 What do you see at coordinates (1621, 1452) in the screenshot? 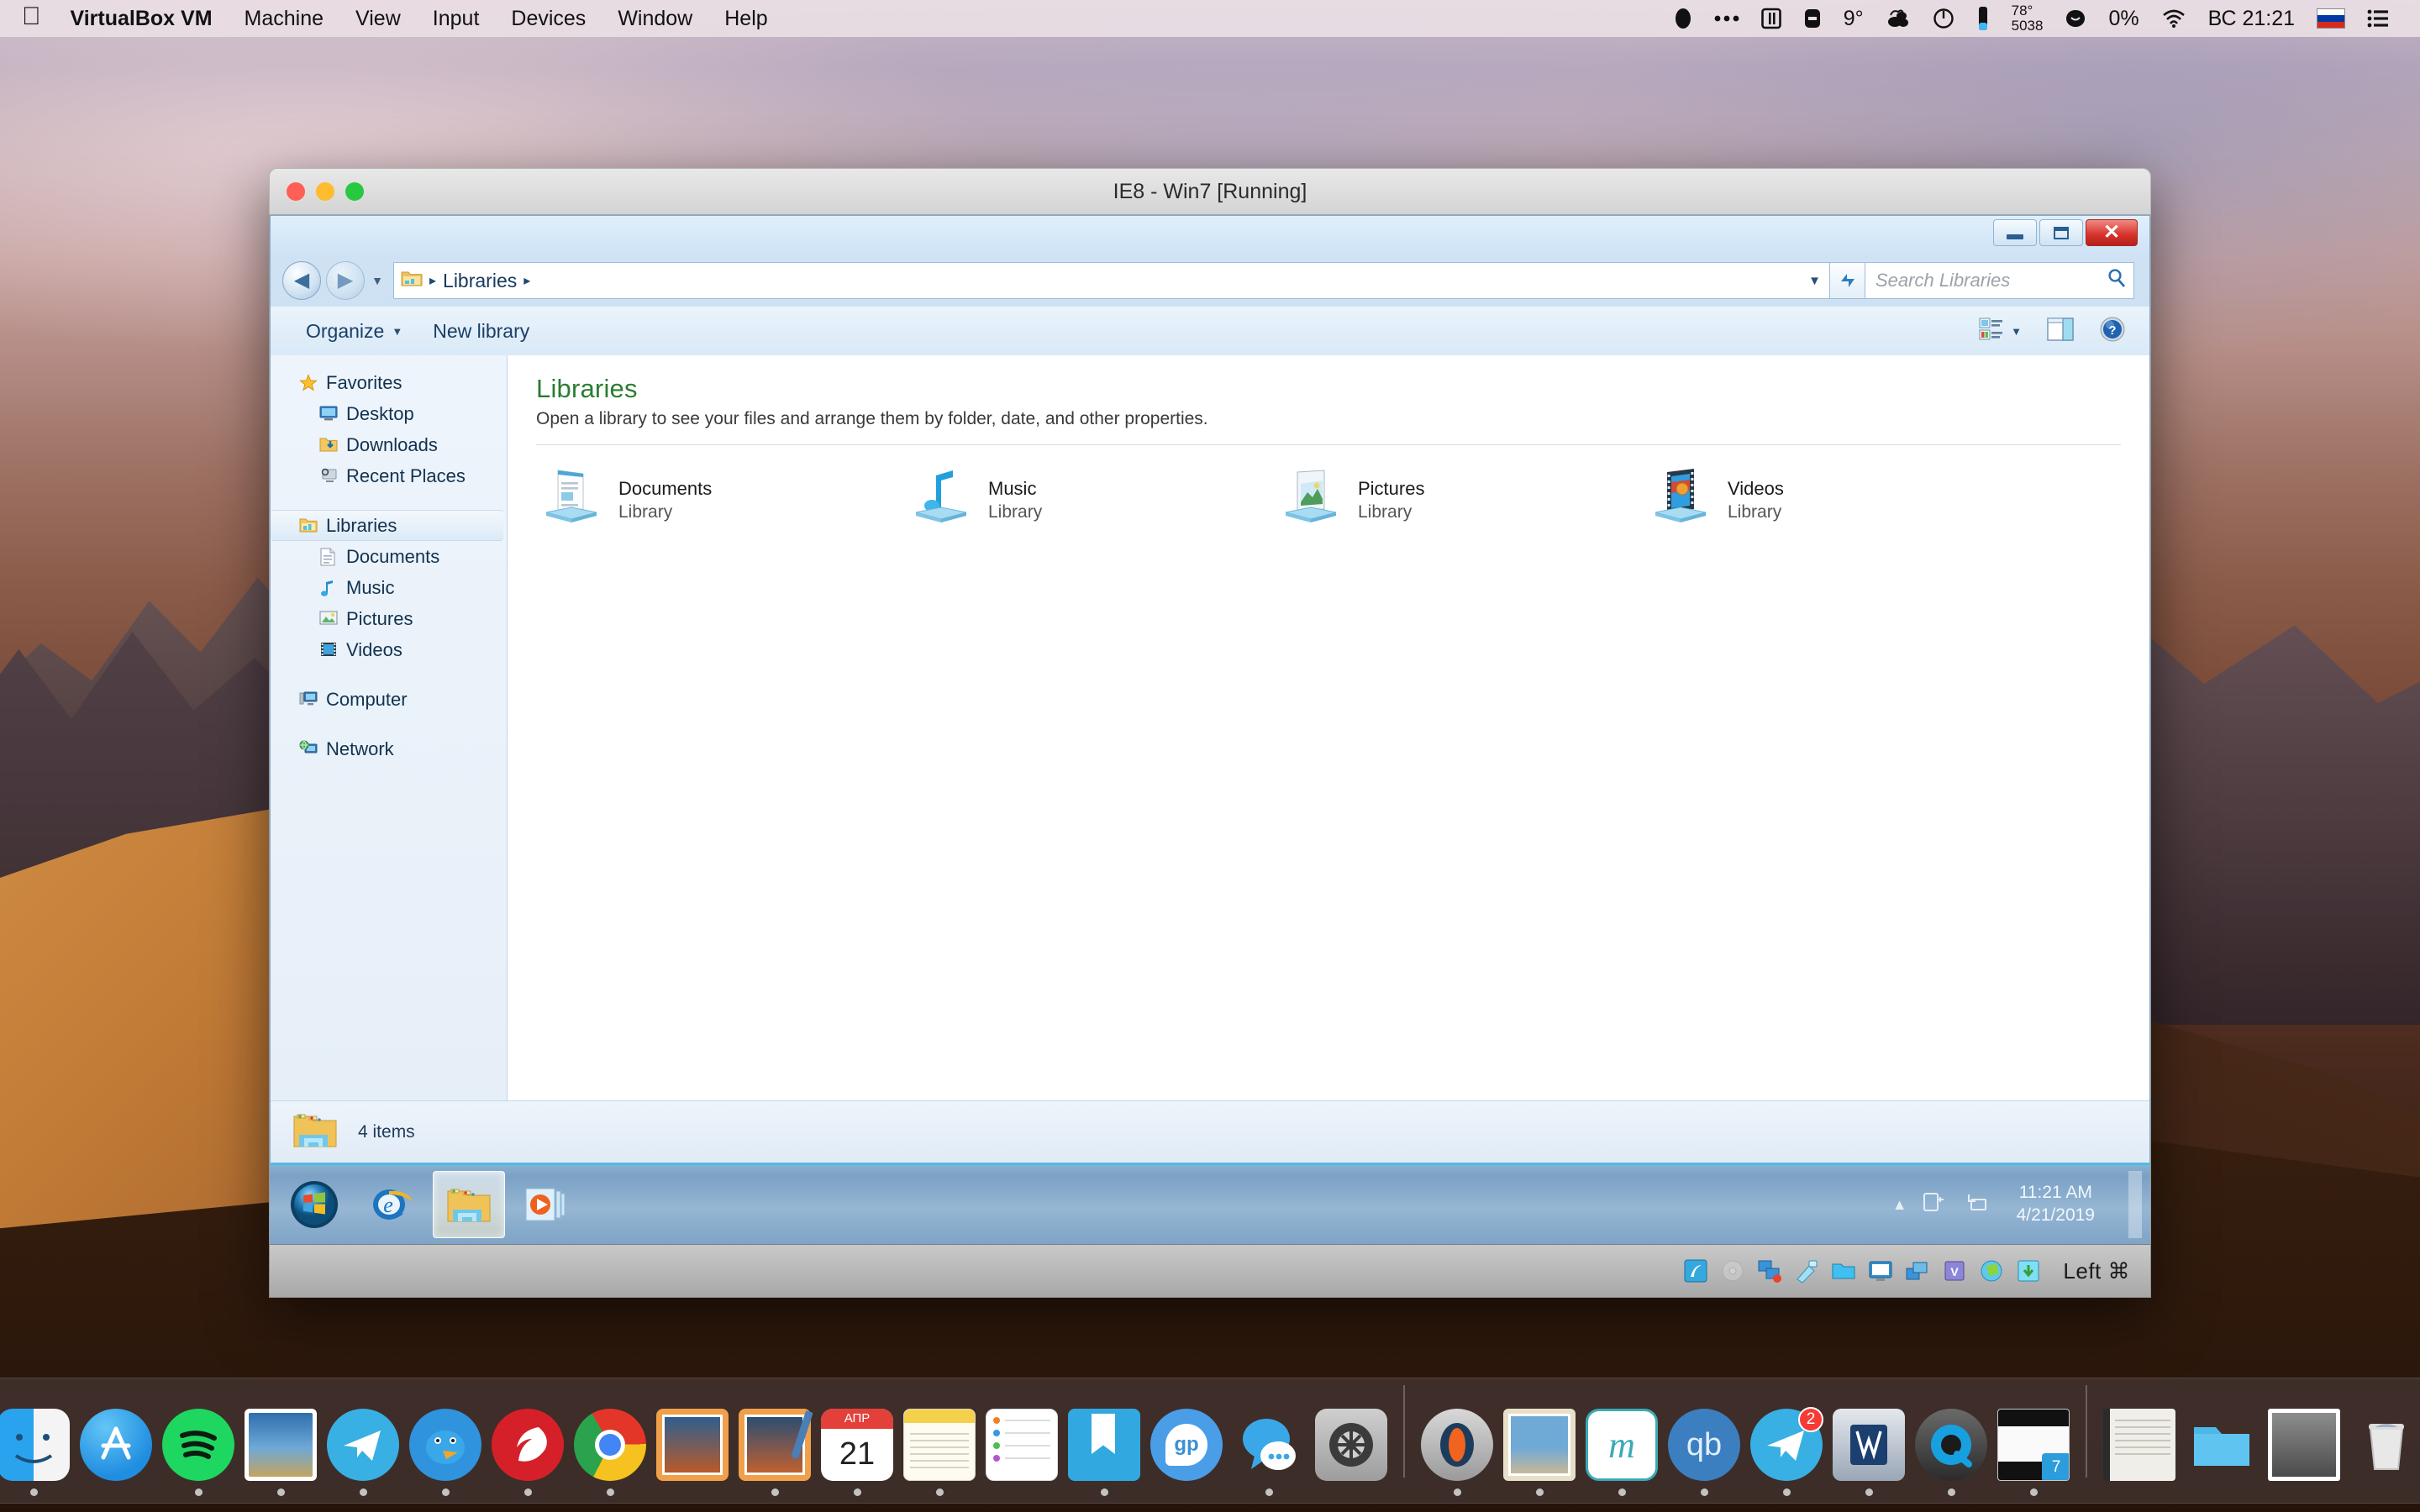
I see `dock-item-marked: m` at bounding box center [1621, 1452].